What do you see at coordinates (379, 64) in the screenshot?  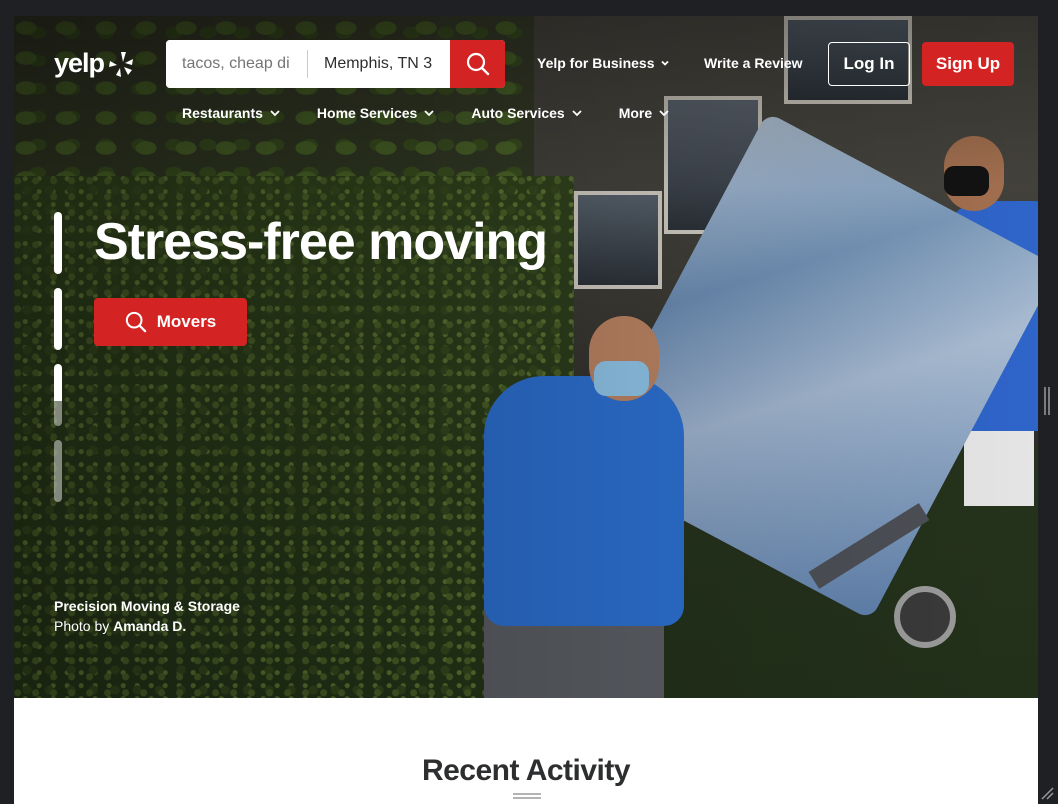 I see `search-location-input` at bounding box center [379, 64].